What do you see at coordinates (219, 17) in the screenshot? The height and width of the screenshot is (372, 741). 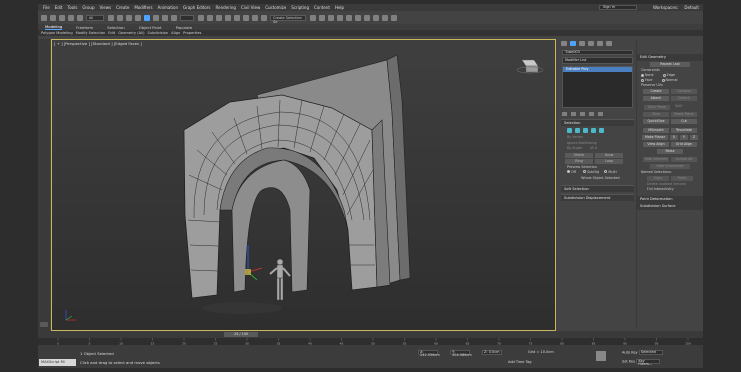 I see `keyboard-shortcut-icon` at bounding box center [219, 17].